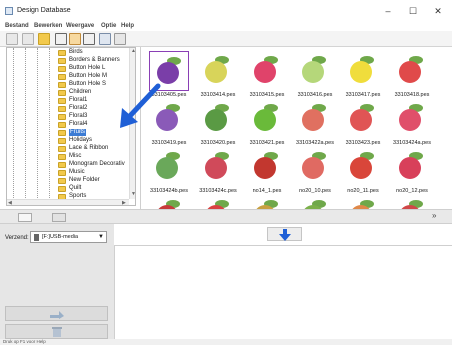 This screenshot has width=452, height=345. I want to click on design-filename: 33103419.pes, so click(169, 143).